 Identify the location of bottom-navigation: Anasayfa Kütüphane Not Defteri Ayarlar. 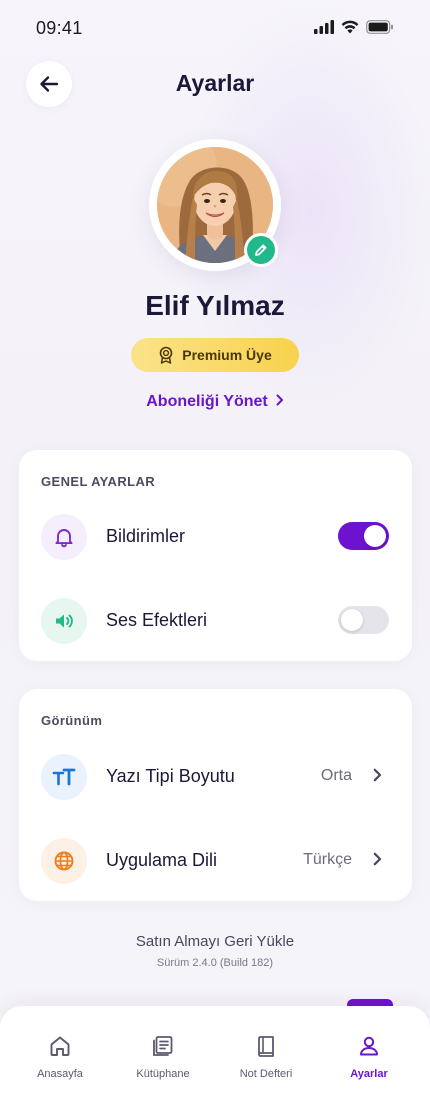
(215, 1057).